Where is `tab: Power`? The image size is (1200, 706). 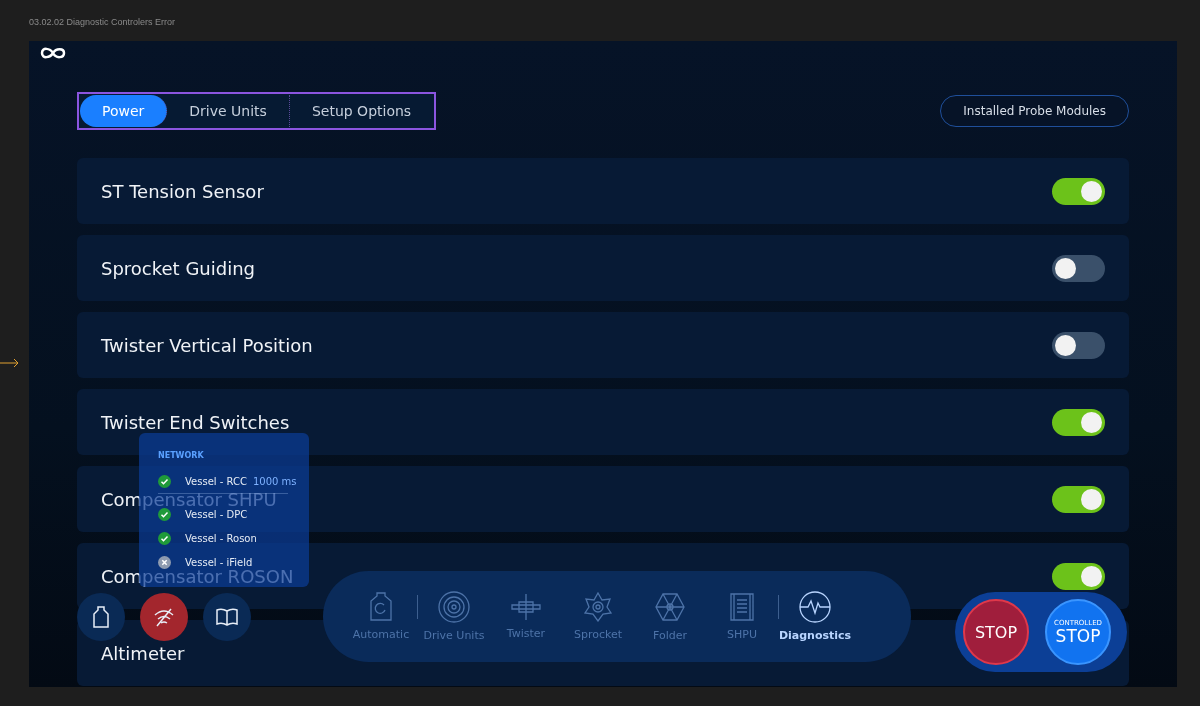 tab: Power is located at coordinates (124, 111).